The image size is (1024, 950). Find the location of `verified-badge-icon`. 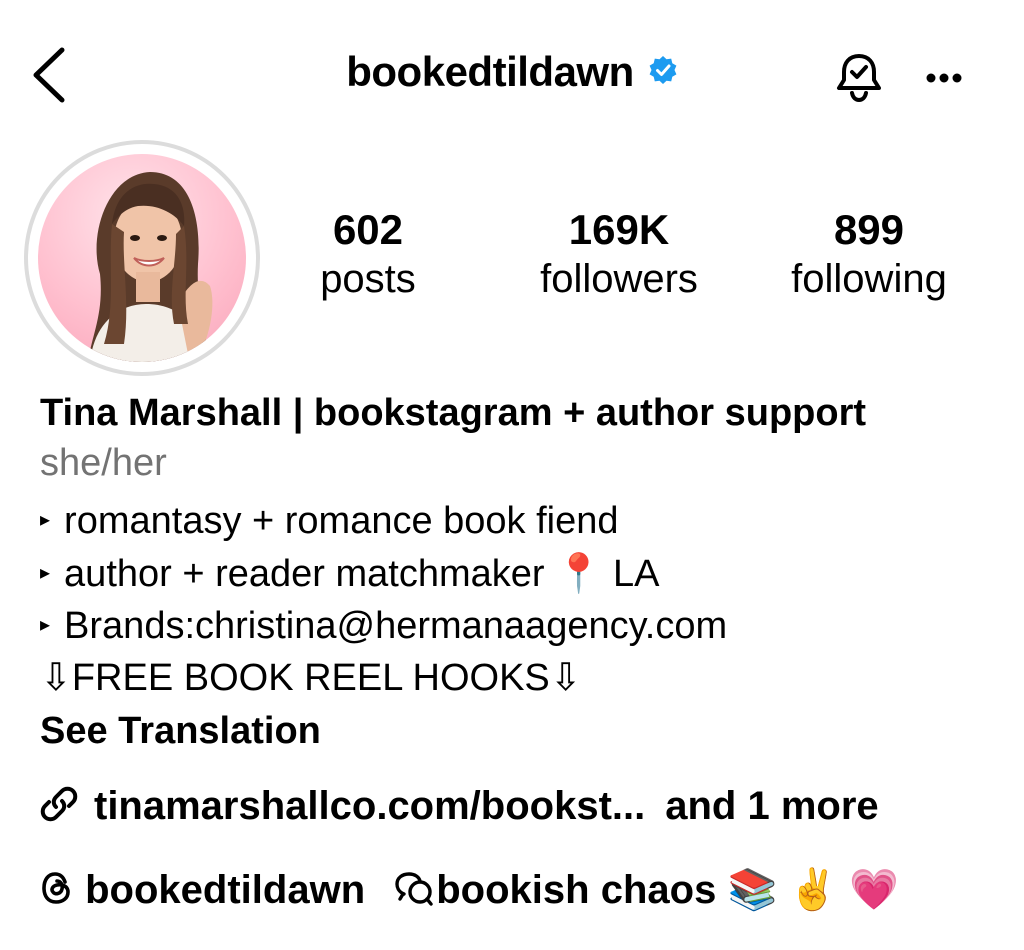

verified-badge-icon is located at coordinates (663, 71).